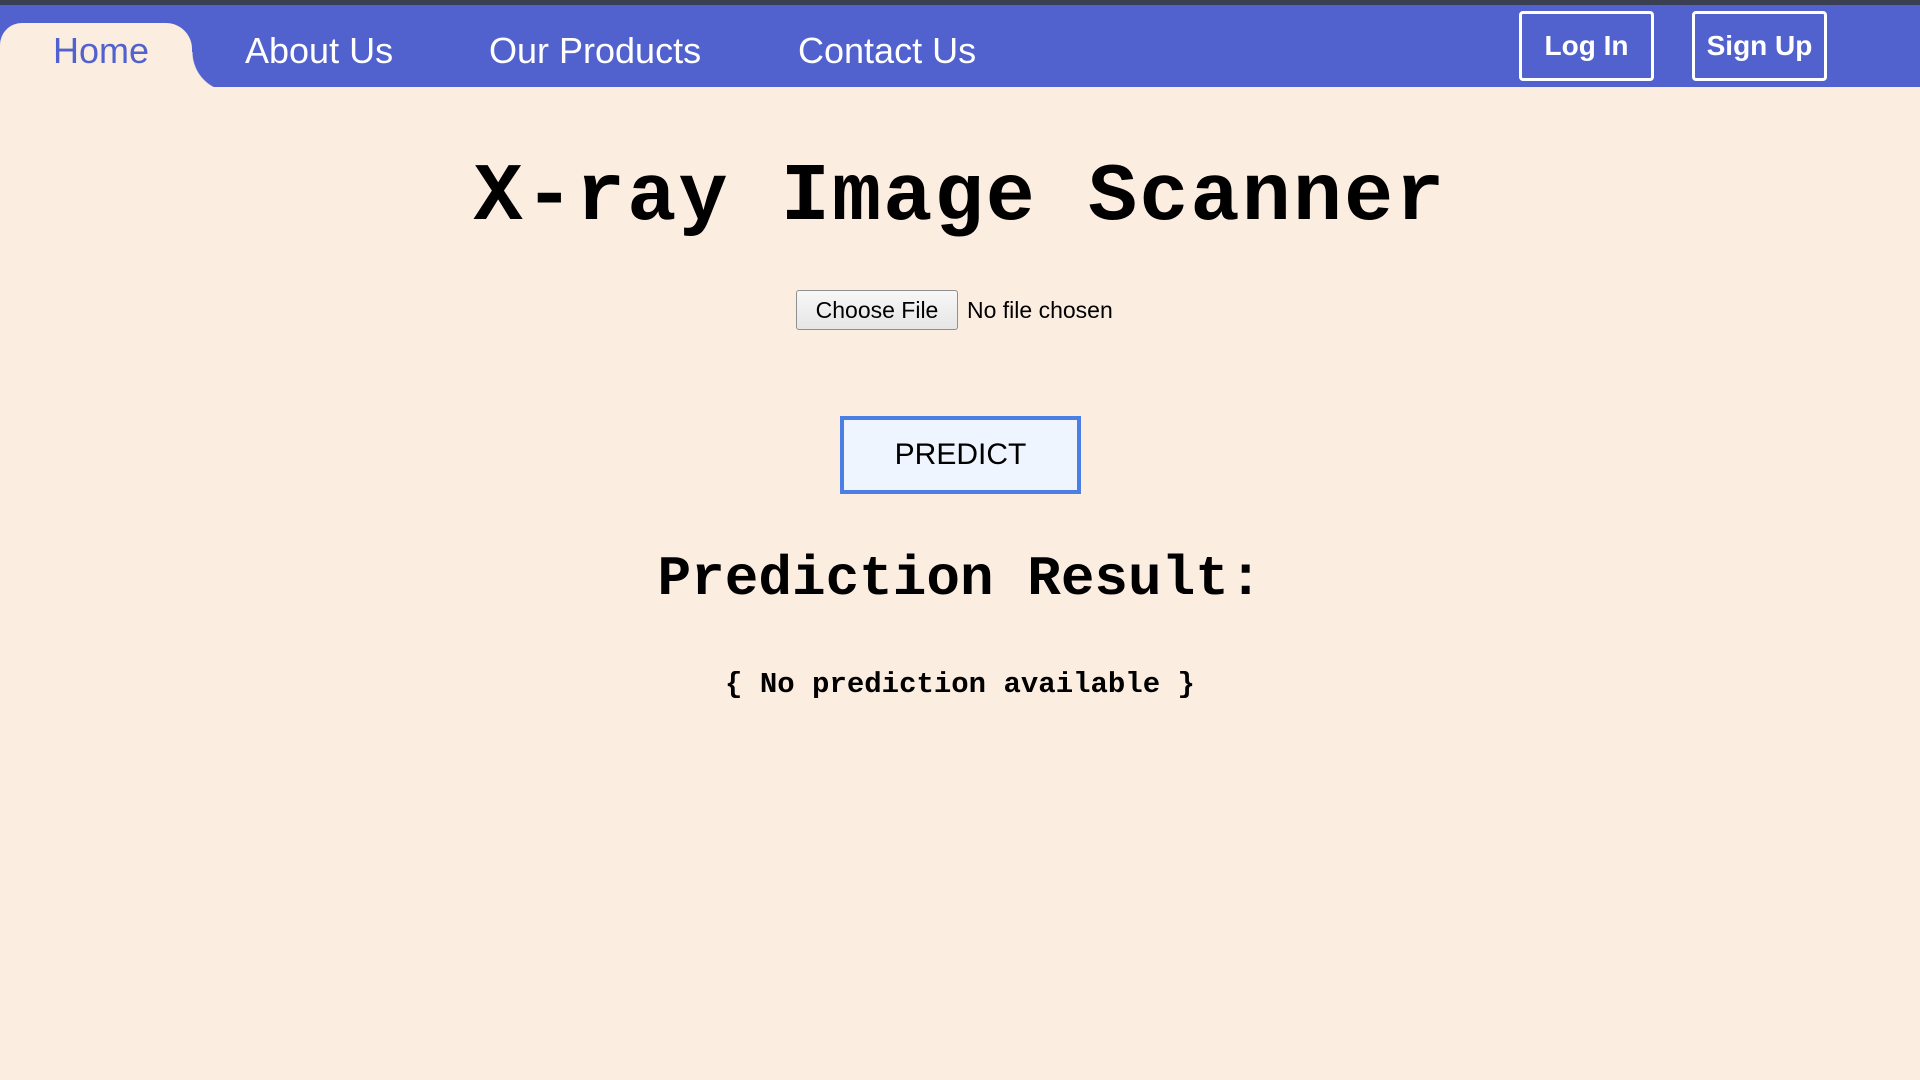 This screenshot has height=1080, width=1920. What do you see at coordinates (101, 51) in the screenshot?
I see `nav-home-link: Home` at bounding box center [101, 51].